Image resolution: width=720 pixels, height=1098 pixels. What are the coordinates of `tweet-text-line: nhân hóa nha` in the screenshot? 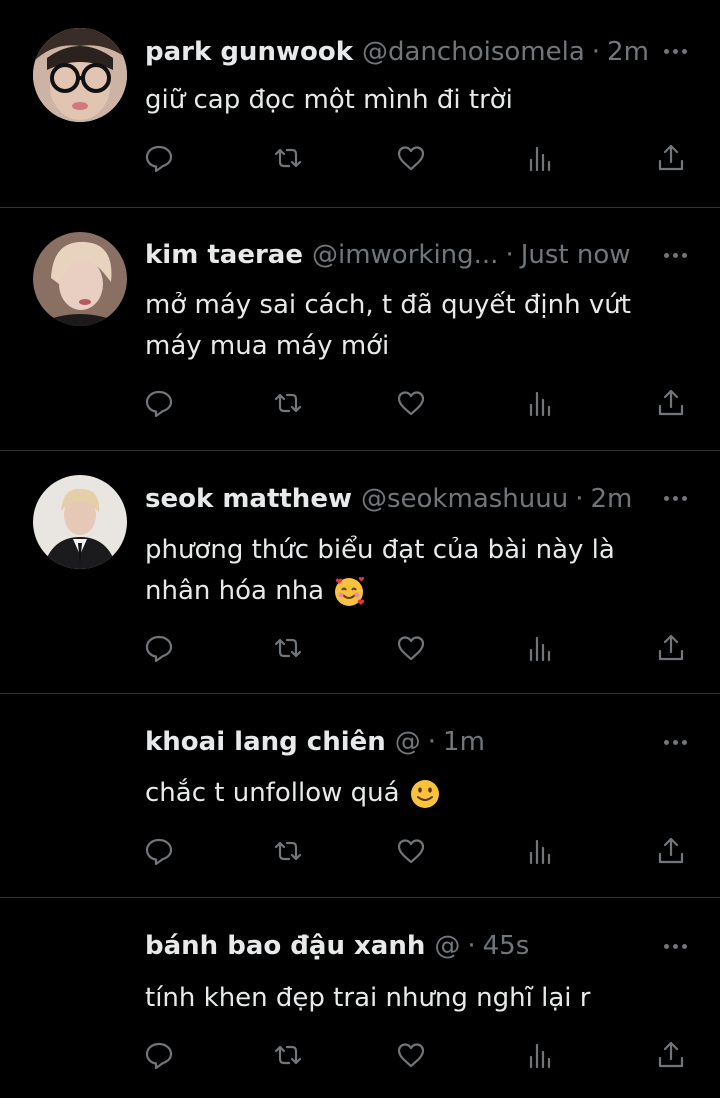 It's located at (405, 591).